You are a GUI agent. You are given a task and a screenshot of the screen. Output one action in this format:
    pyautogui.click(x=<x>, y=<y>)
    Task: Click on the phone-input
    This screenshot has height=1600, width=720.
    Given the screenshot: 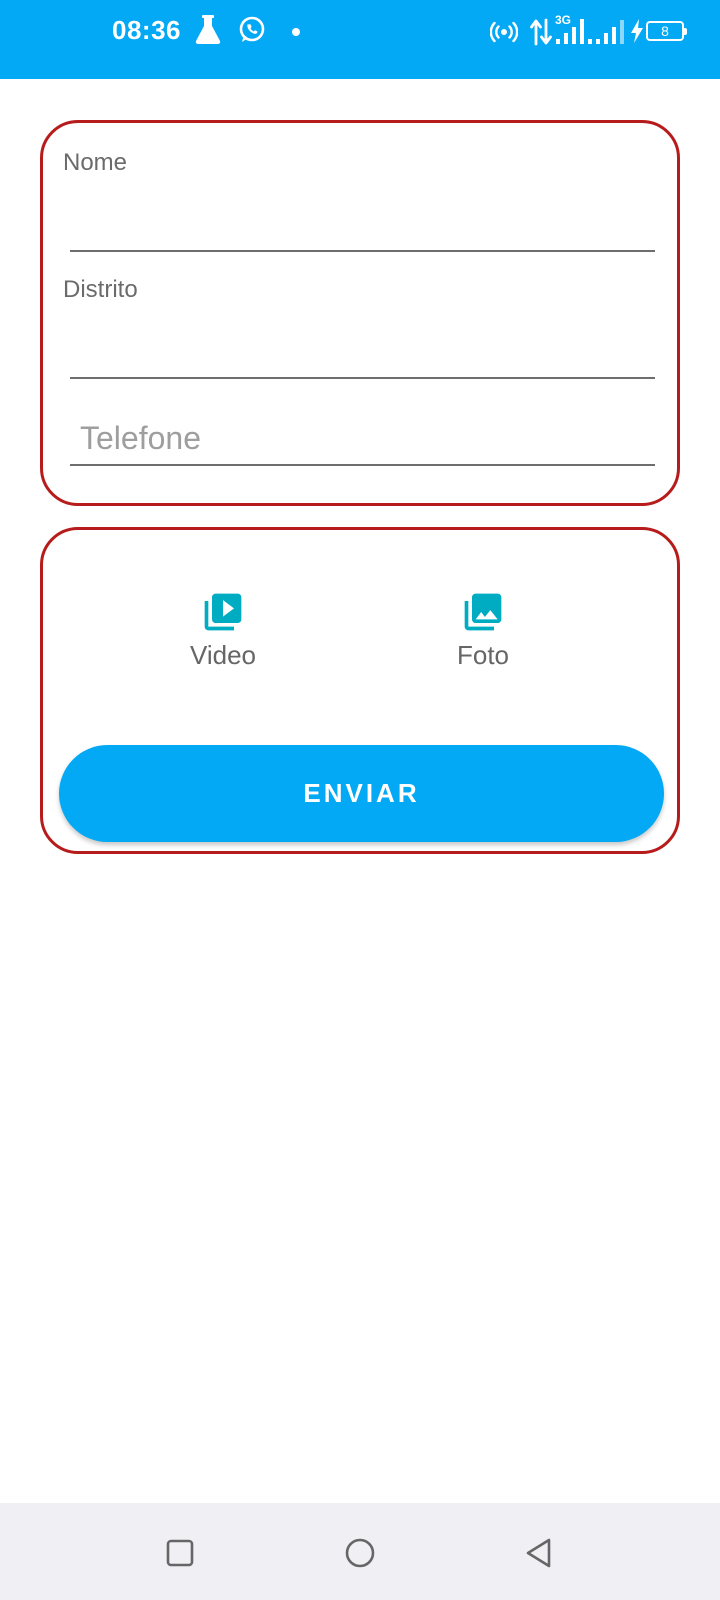 What is the action you would take?
    pyautogui.click(x=362, y=438)
    